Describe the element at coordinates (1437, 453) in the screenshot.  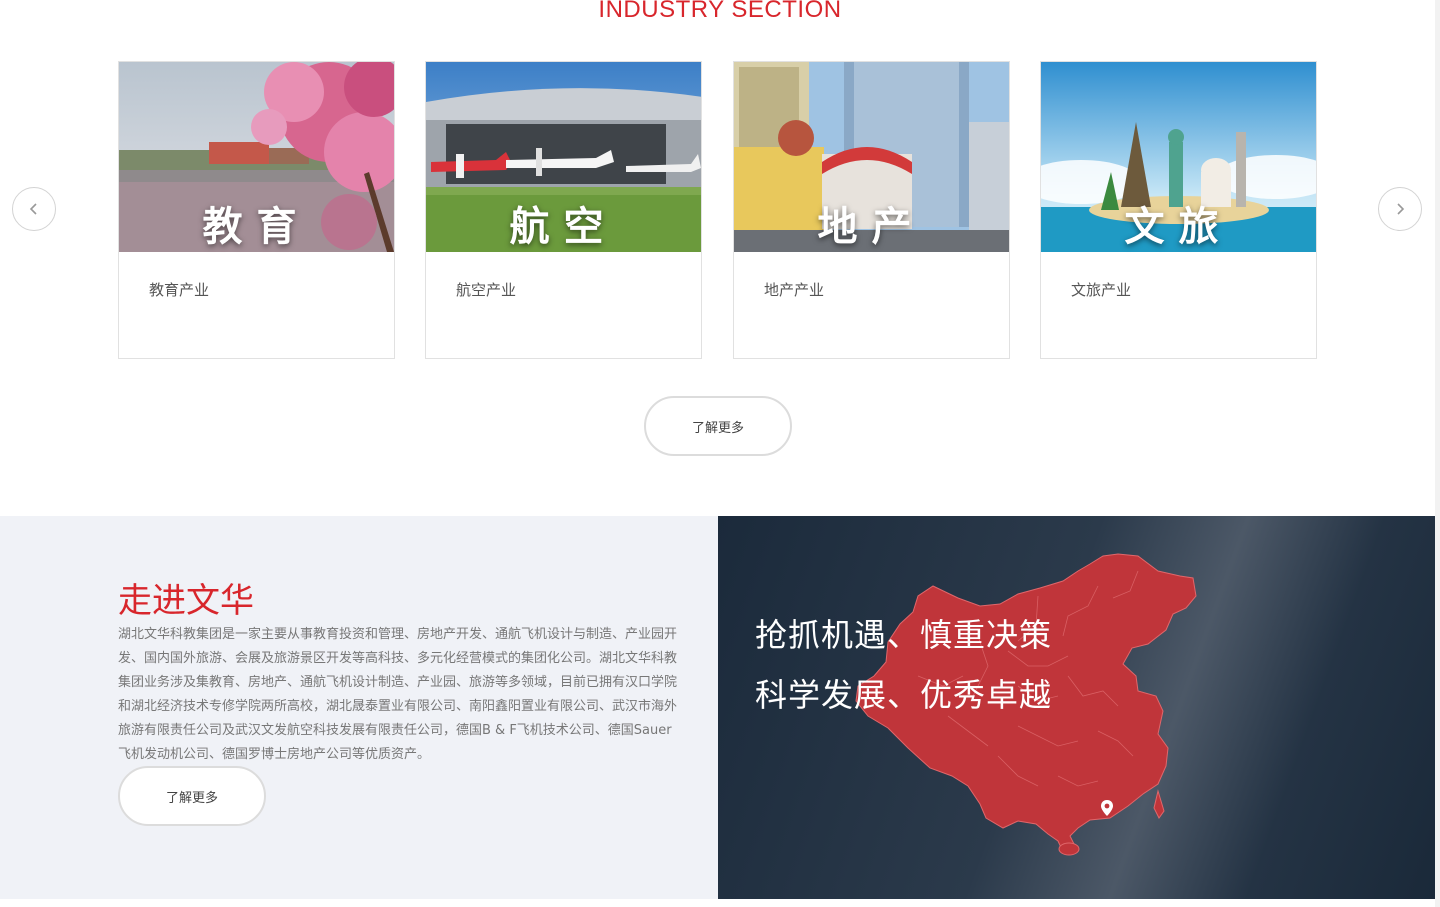
I see `page-edge` at that location.